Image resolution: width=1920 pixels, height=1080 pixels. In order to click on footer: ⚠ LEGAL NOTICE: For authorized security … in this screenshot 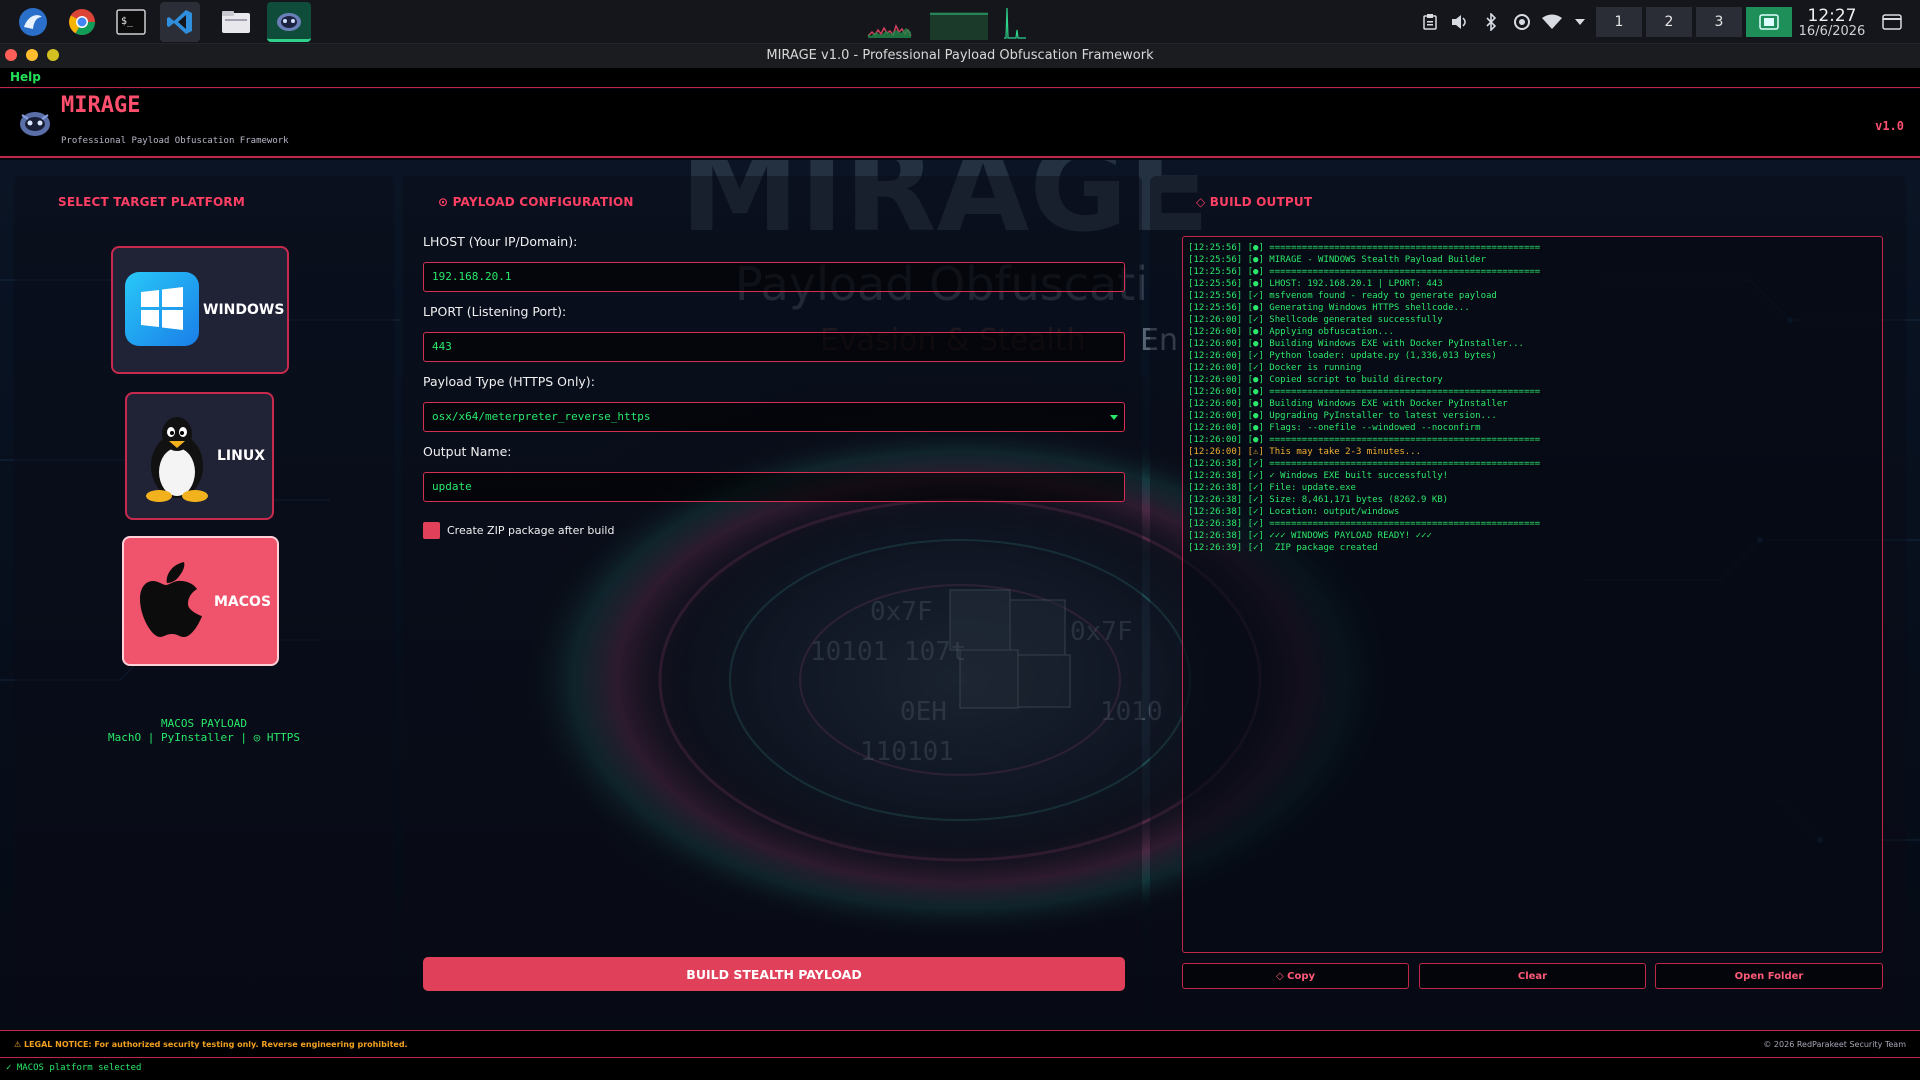, I will do `click(960, 1044)`.